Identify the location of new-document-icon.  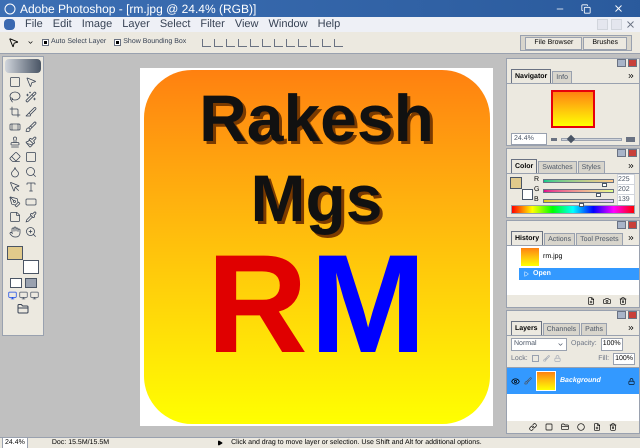
(591, 301).